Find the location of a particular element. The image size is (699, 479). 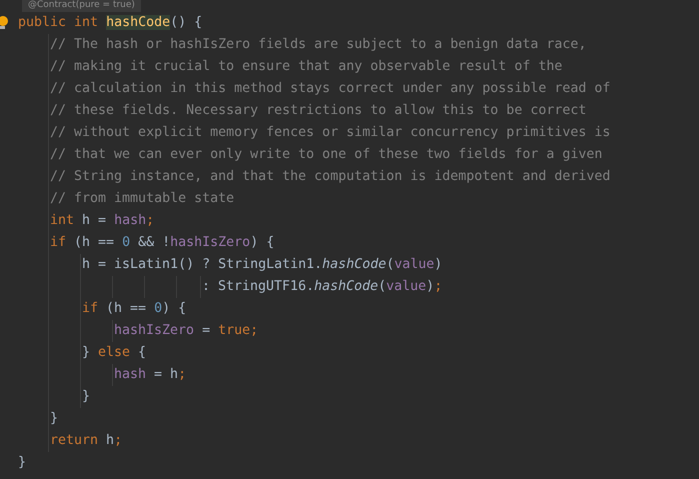

code-line: // that we can ever only write to one of these two fields for a given is located at coordinates (326, 155).